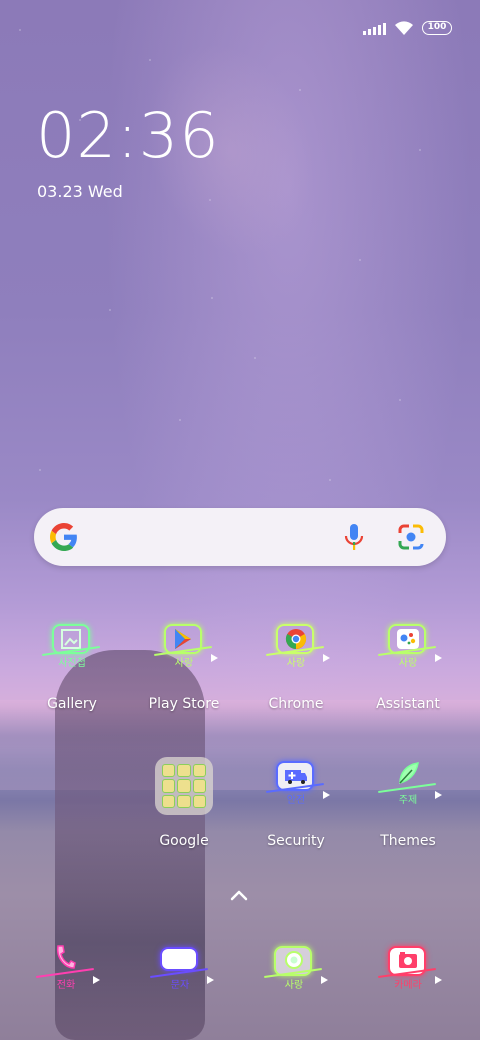  What do you see at coordinates (184, 704) in the screenshot?
I see `app-label: Play Store` at bounding box center [184, 704].